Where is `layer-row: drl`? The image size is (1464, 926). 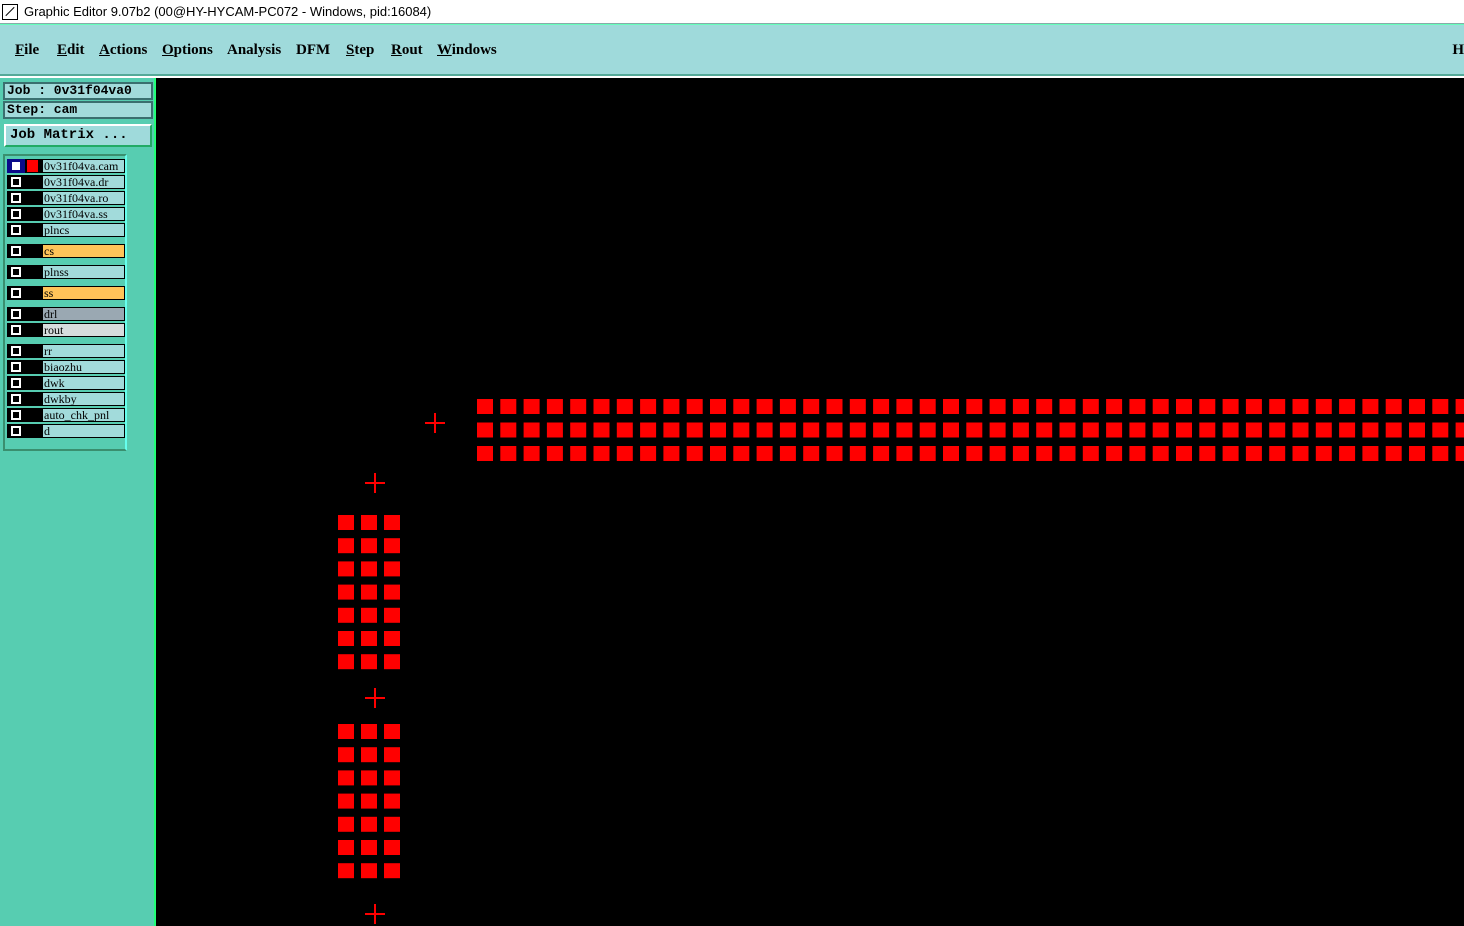 layer-row: drl is located at coordinates (66, 314).